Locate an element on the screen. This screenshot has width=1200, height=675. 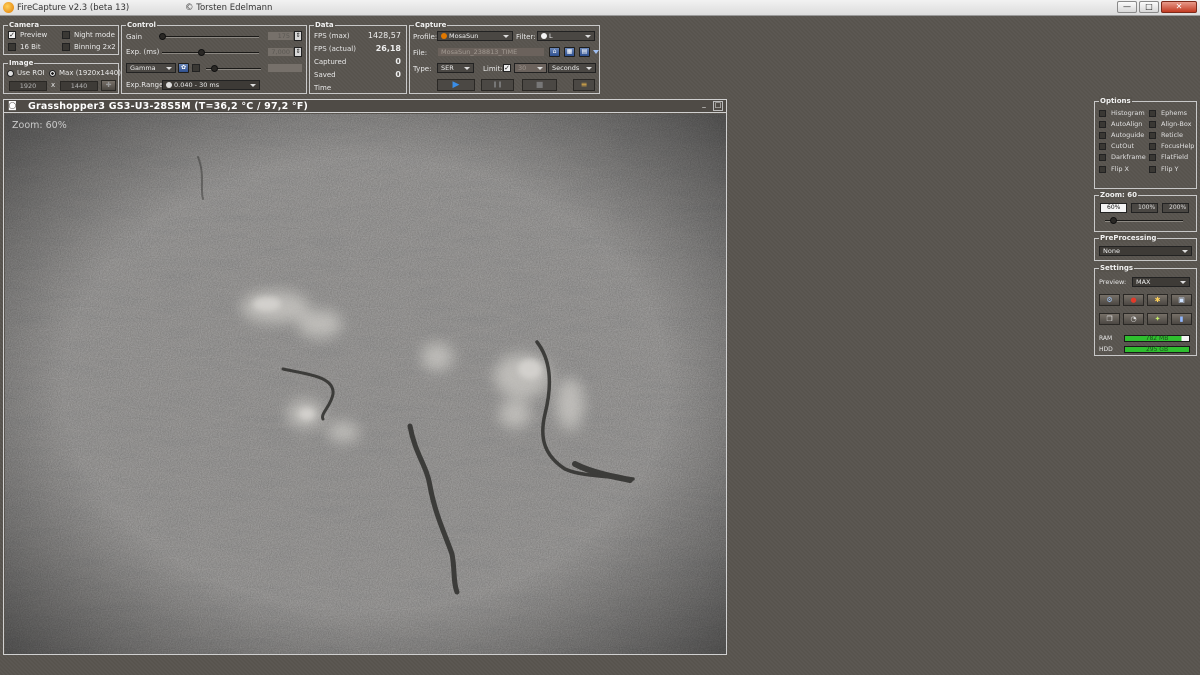
gamma-select: Gamma is located at coordinates (151, 68).